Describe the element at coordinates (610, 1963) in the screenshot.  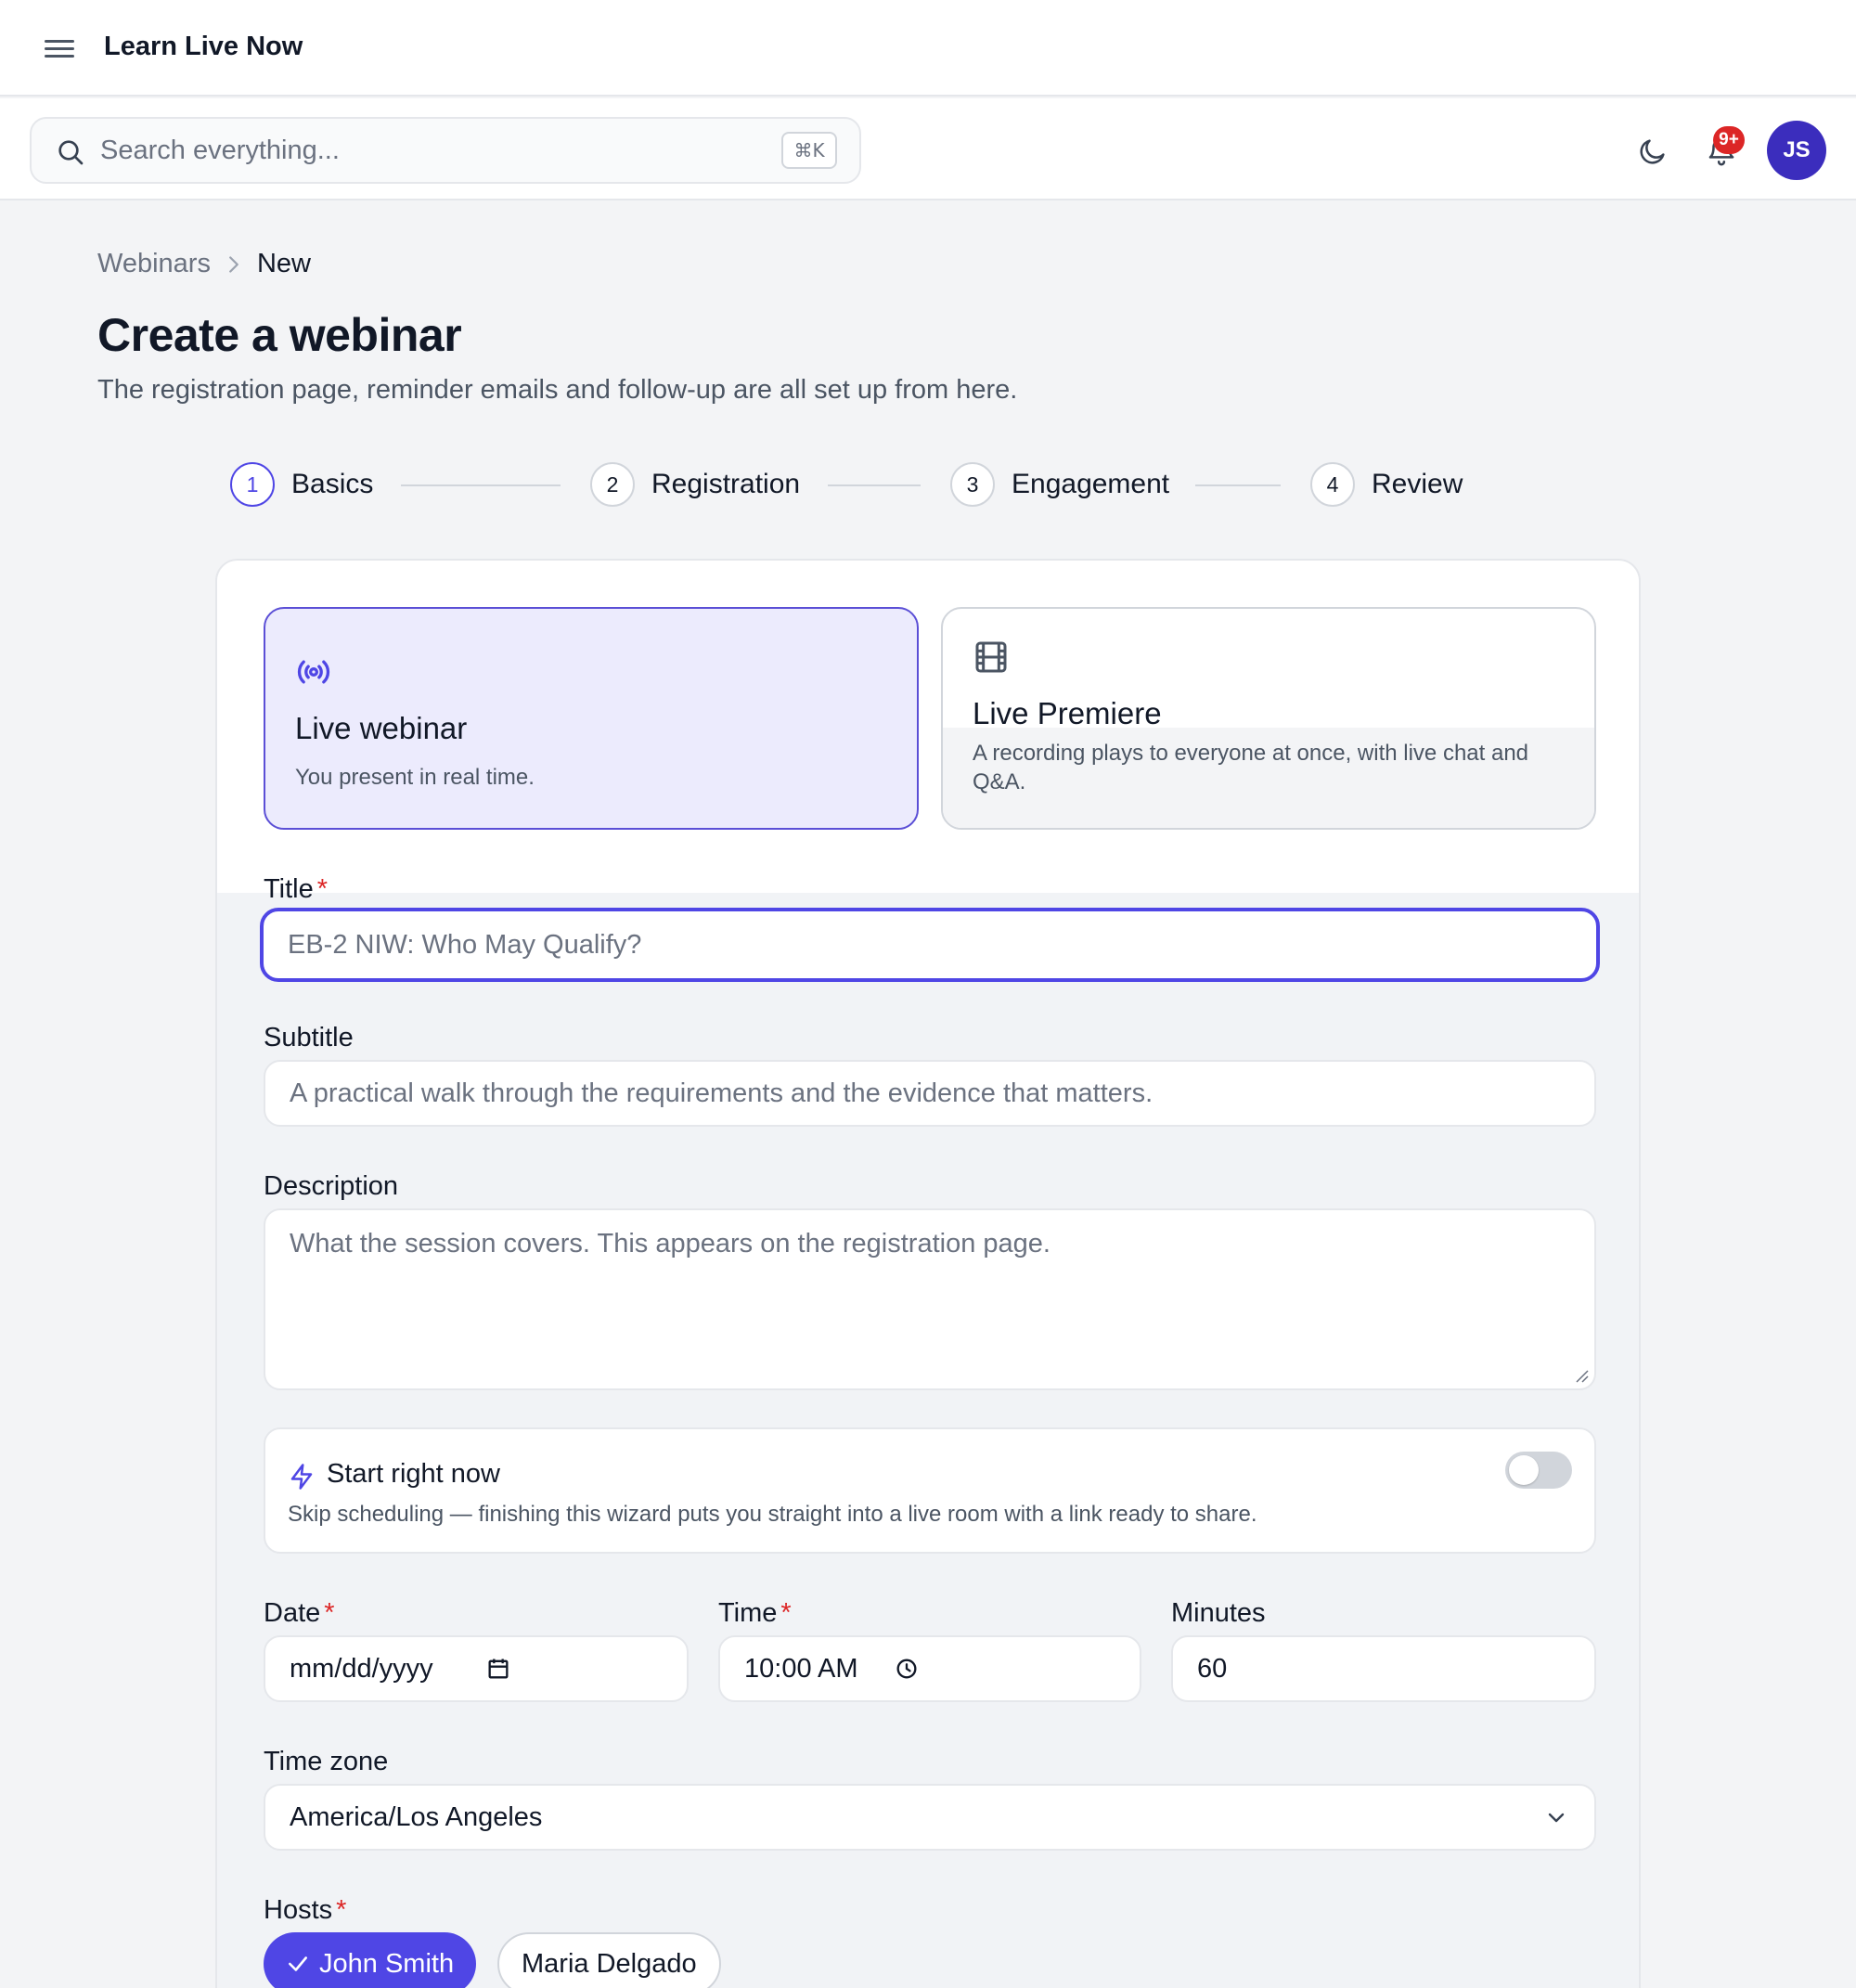
I see `host-name: Maria Delgado` at that location.